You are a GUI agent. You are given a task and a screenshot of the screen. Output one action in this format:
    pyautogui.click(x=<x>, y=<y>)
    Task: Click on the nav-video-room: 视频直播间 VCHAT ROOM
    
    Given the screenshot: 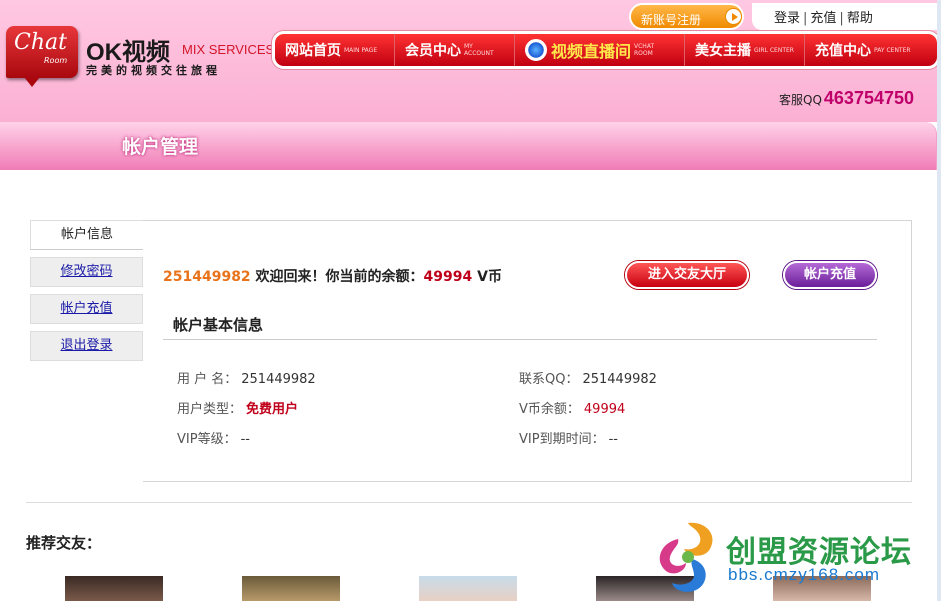 What is the action you would take?
    pyautogui.click(x=600, y=50)
    